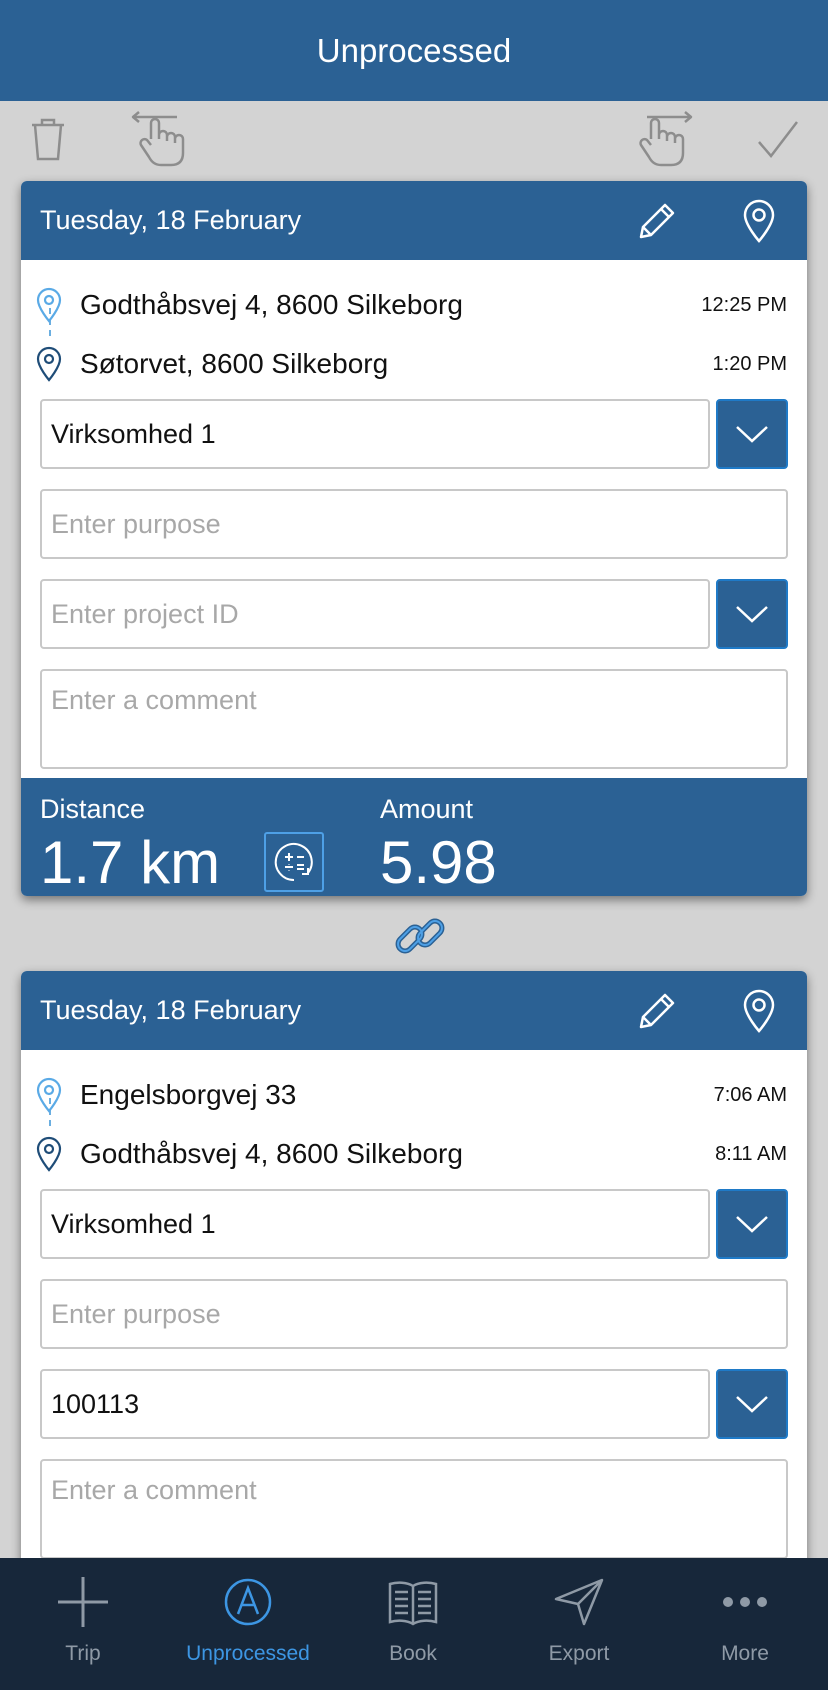  Describe the element at coordinates (579, 1653) in the screenshot. I see `tab-label: Export` at that location.